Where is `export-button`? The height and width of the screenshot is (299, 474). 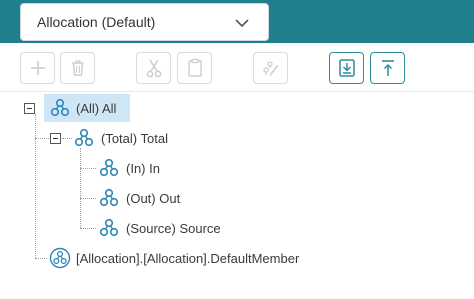
export-button is located at coordinates (387, 68).